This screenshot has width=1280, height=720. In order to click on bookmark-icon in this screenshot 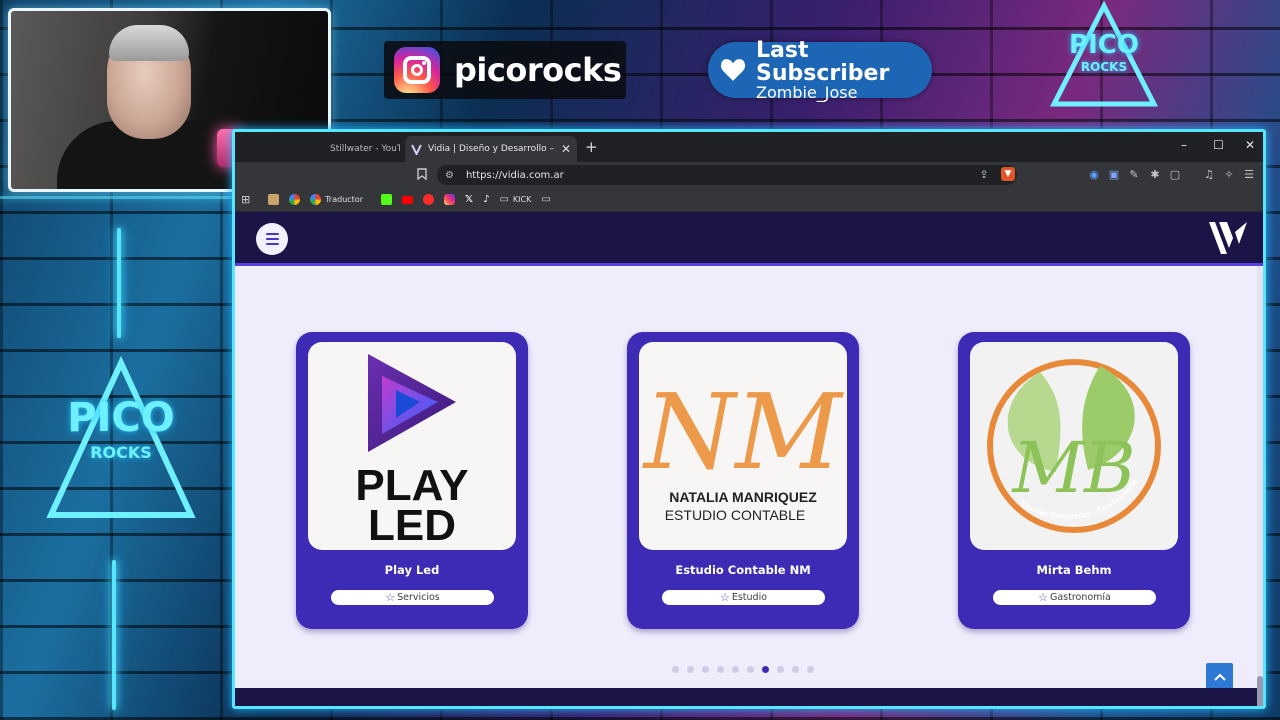, I will do `click(422, 174)`.